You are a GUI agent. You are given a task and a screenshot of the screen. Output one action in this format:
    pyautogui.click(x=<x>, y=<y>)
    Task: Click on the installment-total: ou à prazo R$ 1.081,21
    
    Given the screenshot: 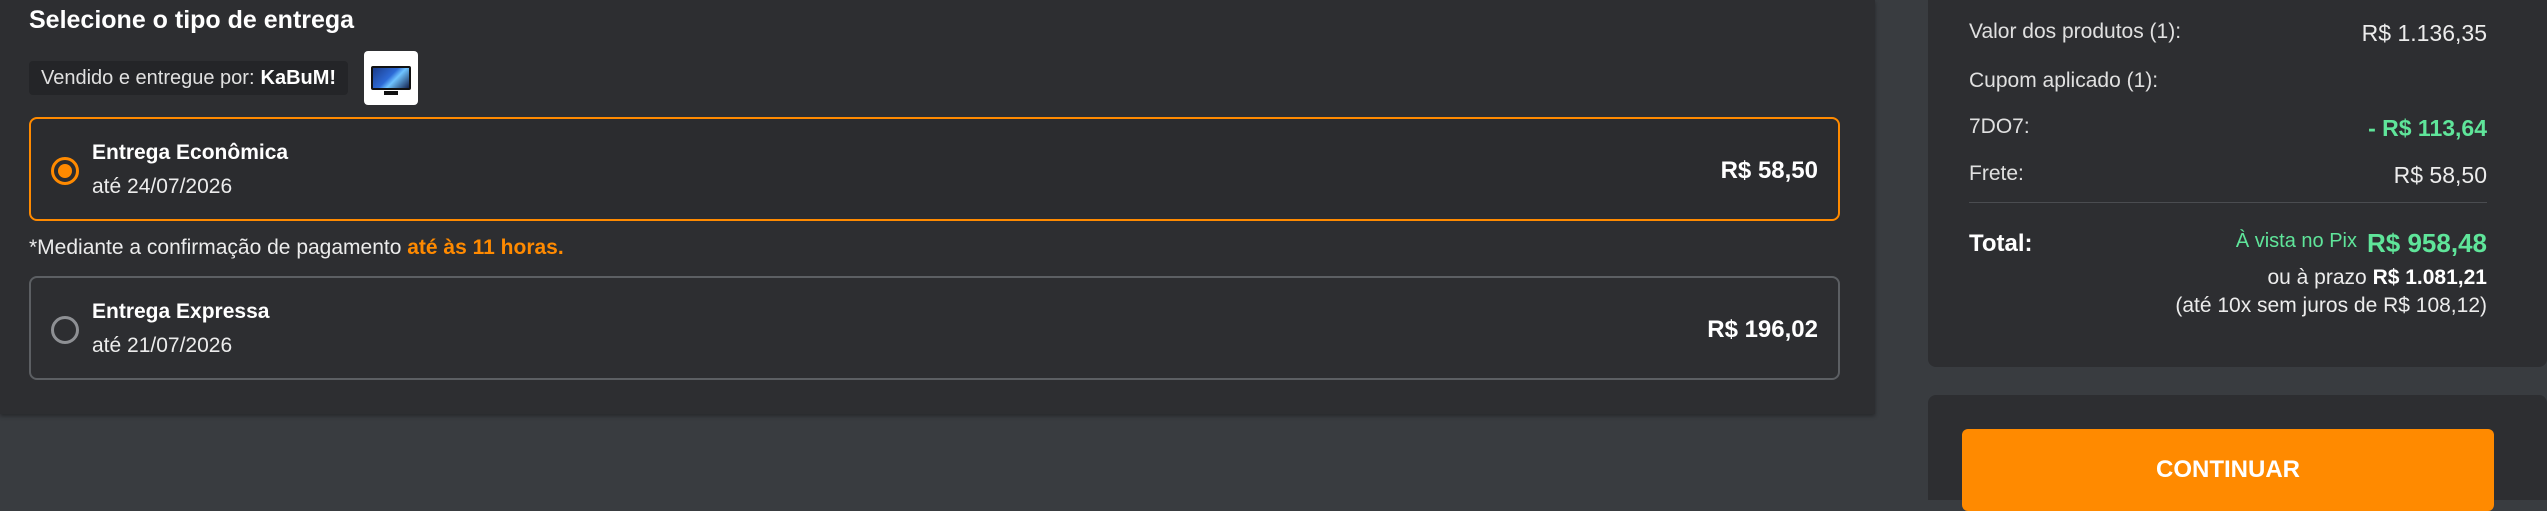 What is the action you would take?
    pyautogui.click(x=2377, y=278)
    